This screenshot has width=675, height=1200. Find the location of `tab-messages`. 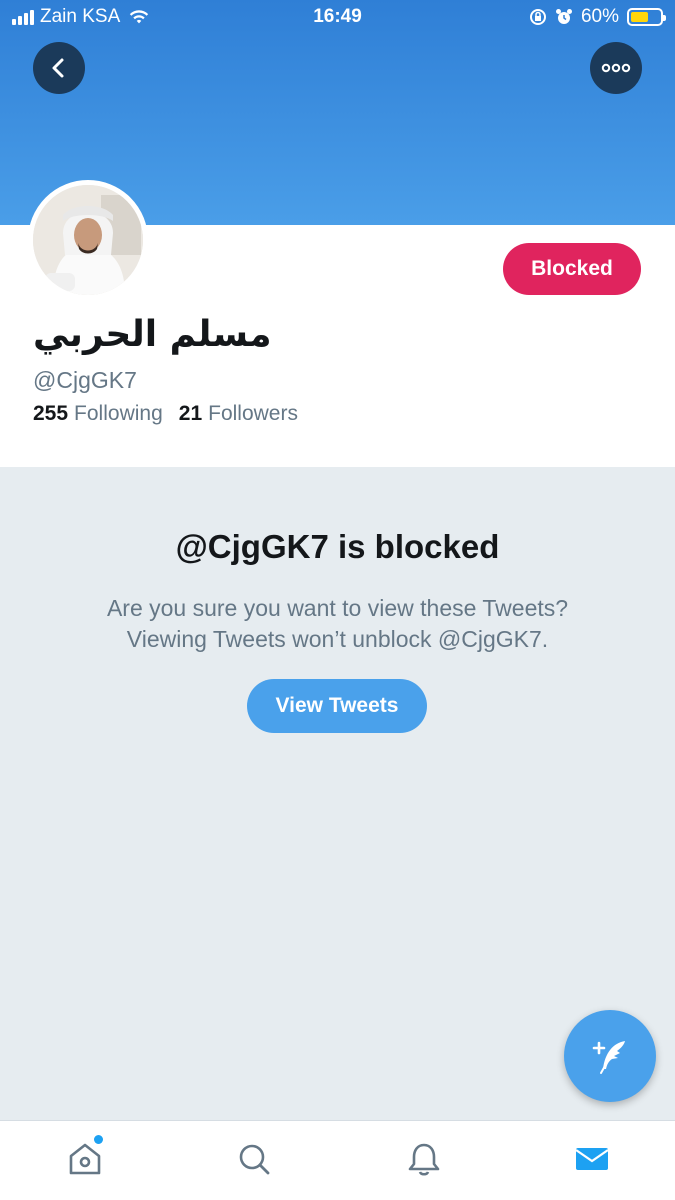

tab-messages is located at coordinates (592, 1159).